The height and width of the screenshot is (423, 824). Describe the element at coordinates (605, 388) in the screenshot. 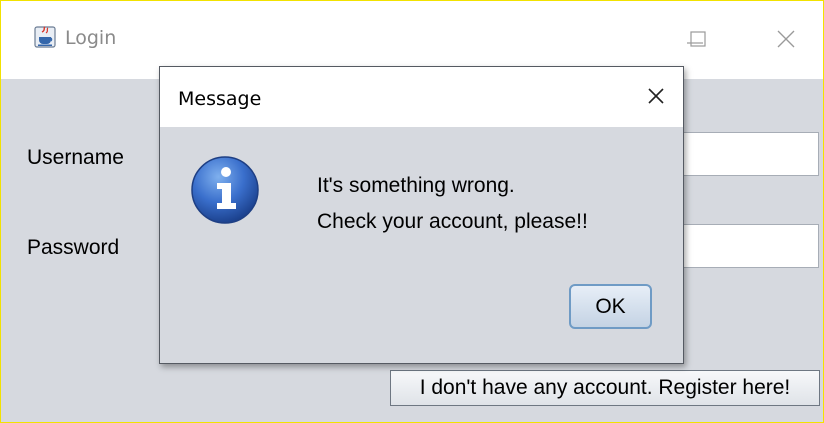

I see `register-button: I don't have any account. Register here!` at that location.